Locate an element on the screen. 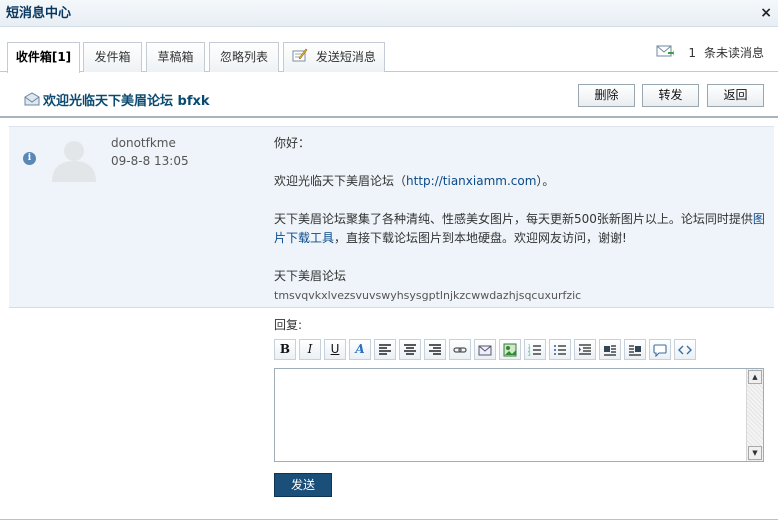 The image size is (778, 527). tab-inbox: 收件箱[1] is located at coordinates (43, 57).